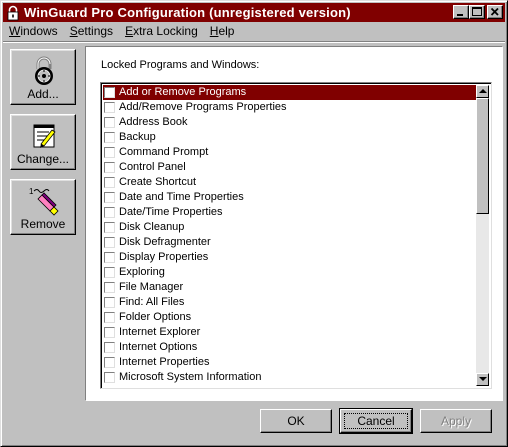 The image size is (508, 447). I want to click on list-item: Create Shortcut, so click(290, 182).